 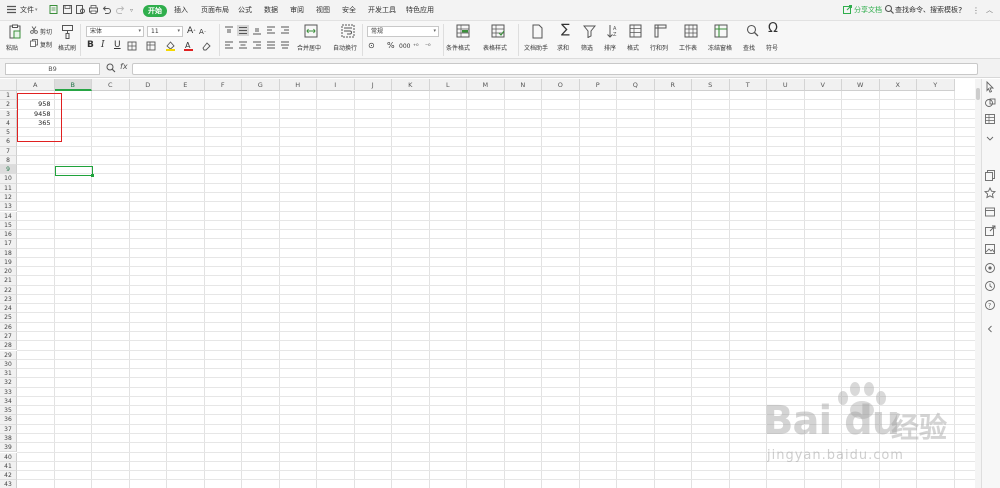 I want to click on cell-style-icon, so click(x=151, y=46).